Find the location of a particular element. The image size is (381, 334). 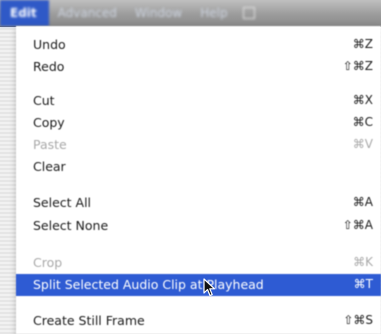

menu-item-label: Select All is located at coordinates (62, 202).